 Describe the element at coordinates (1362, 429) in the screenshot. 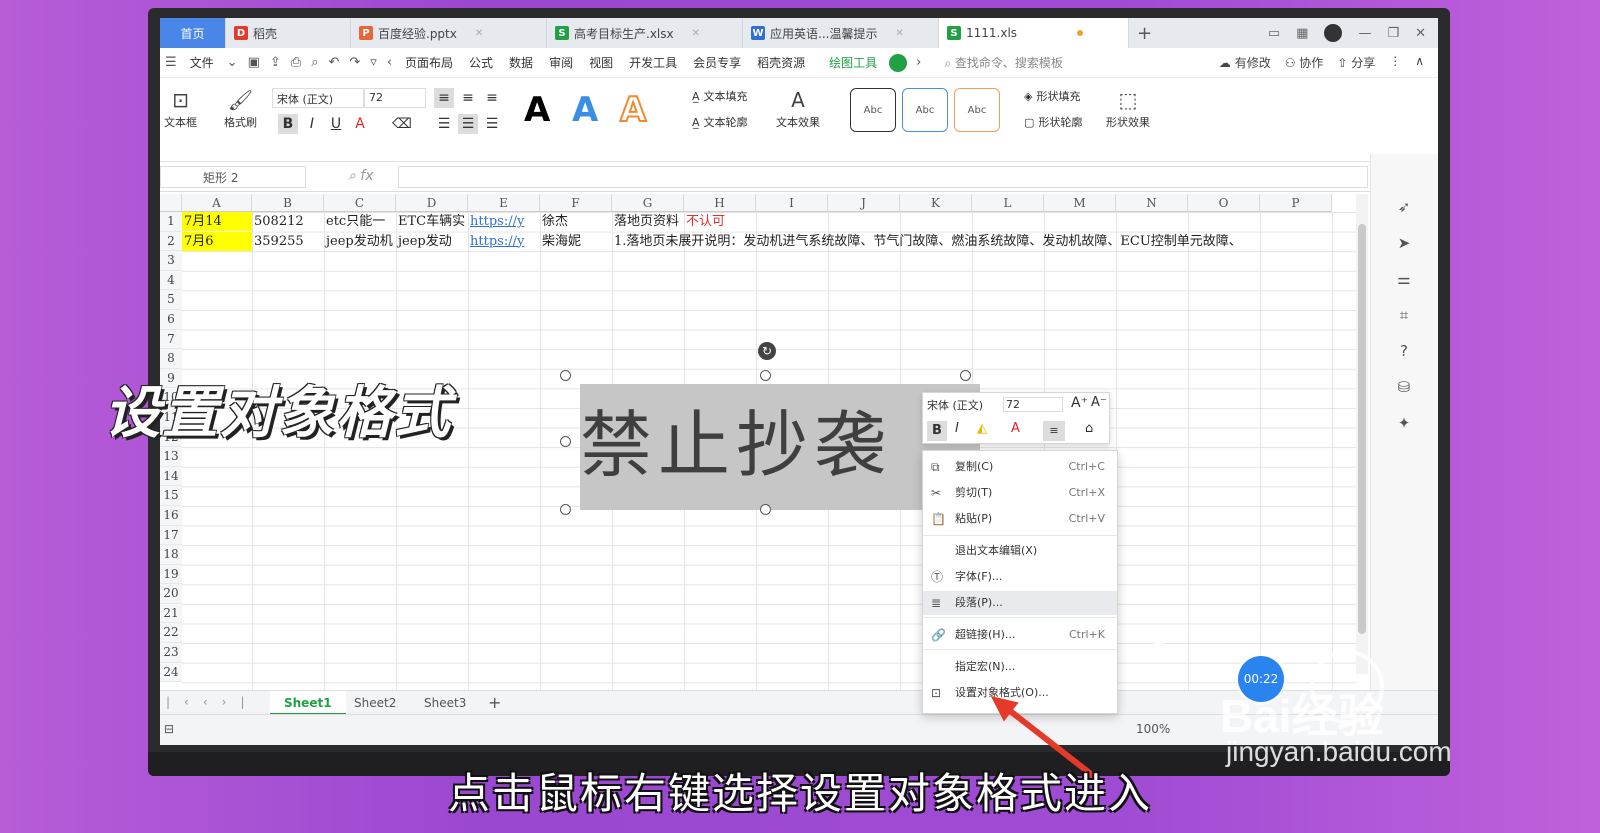

I see `scroll-thumb` at that location.